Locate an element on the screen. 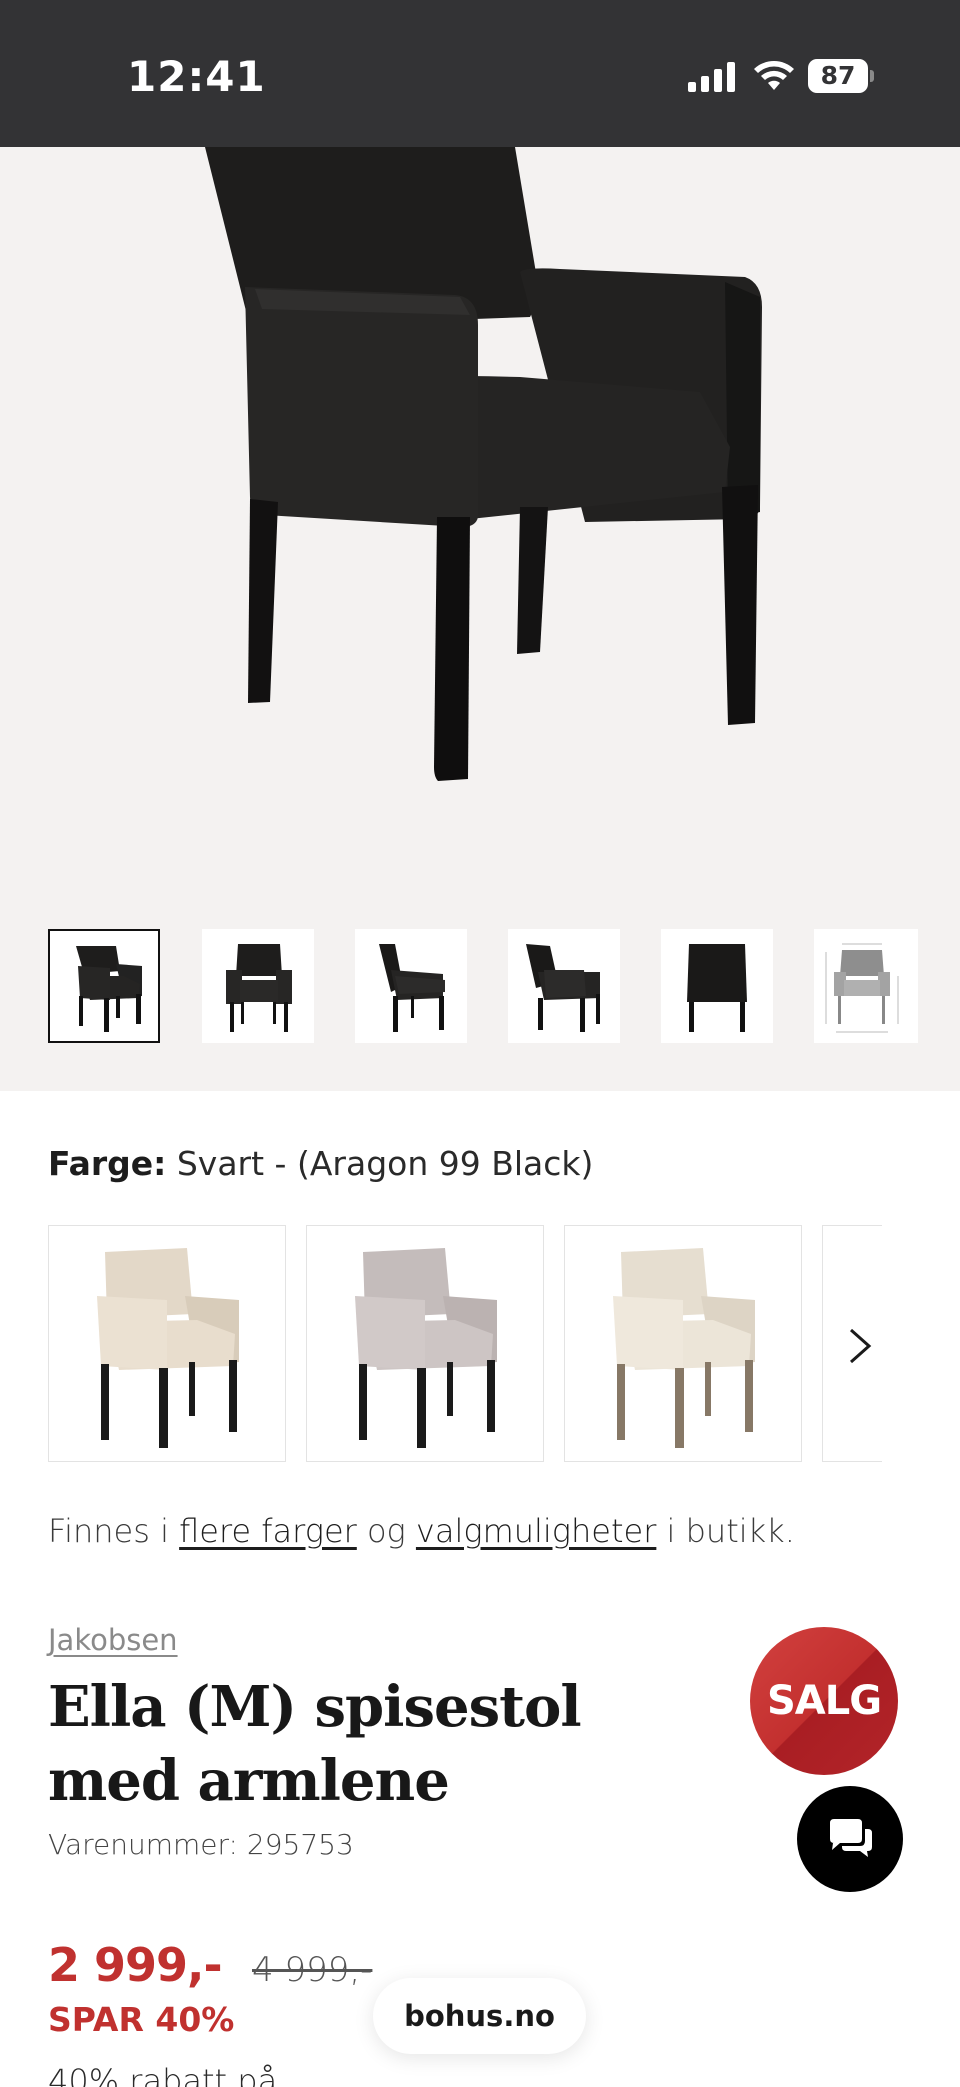  sale-badge: SALG is located at coordinates (824, 1701).